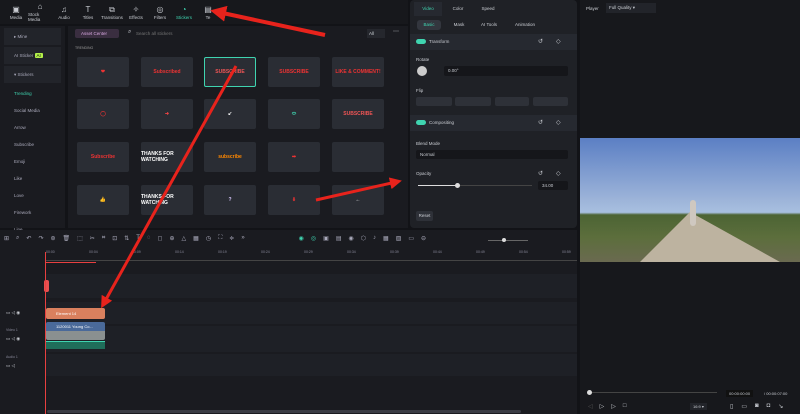  I want to click on arrow-to-sticker-clip, so click(169, 187).